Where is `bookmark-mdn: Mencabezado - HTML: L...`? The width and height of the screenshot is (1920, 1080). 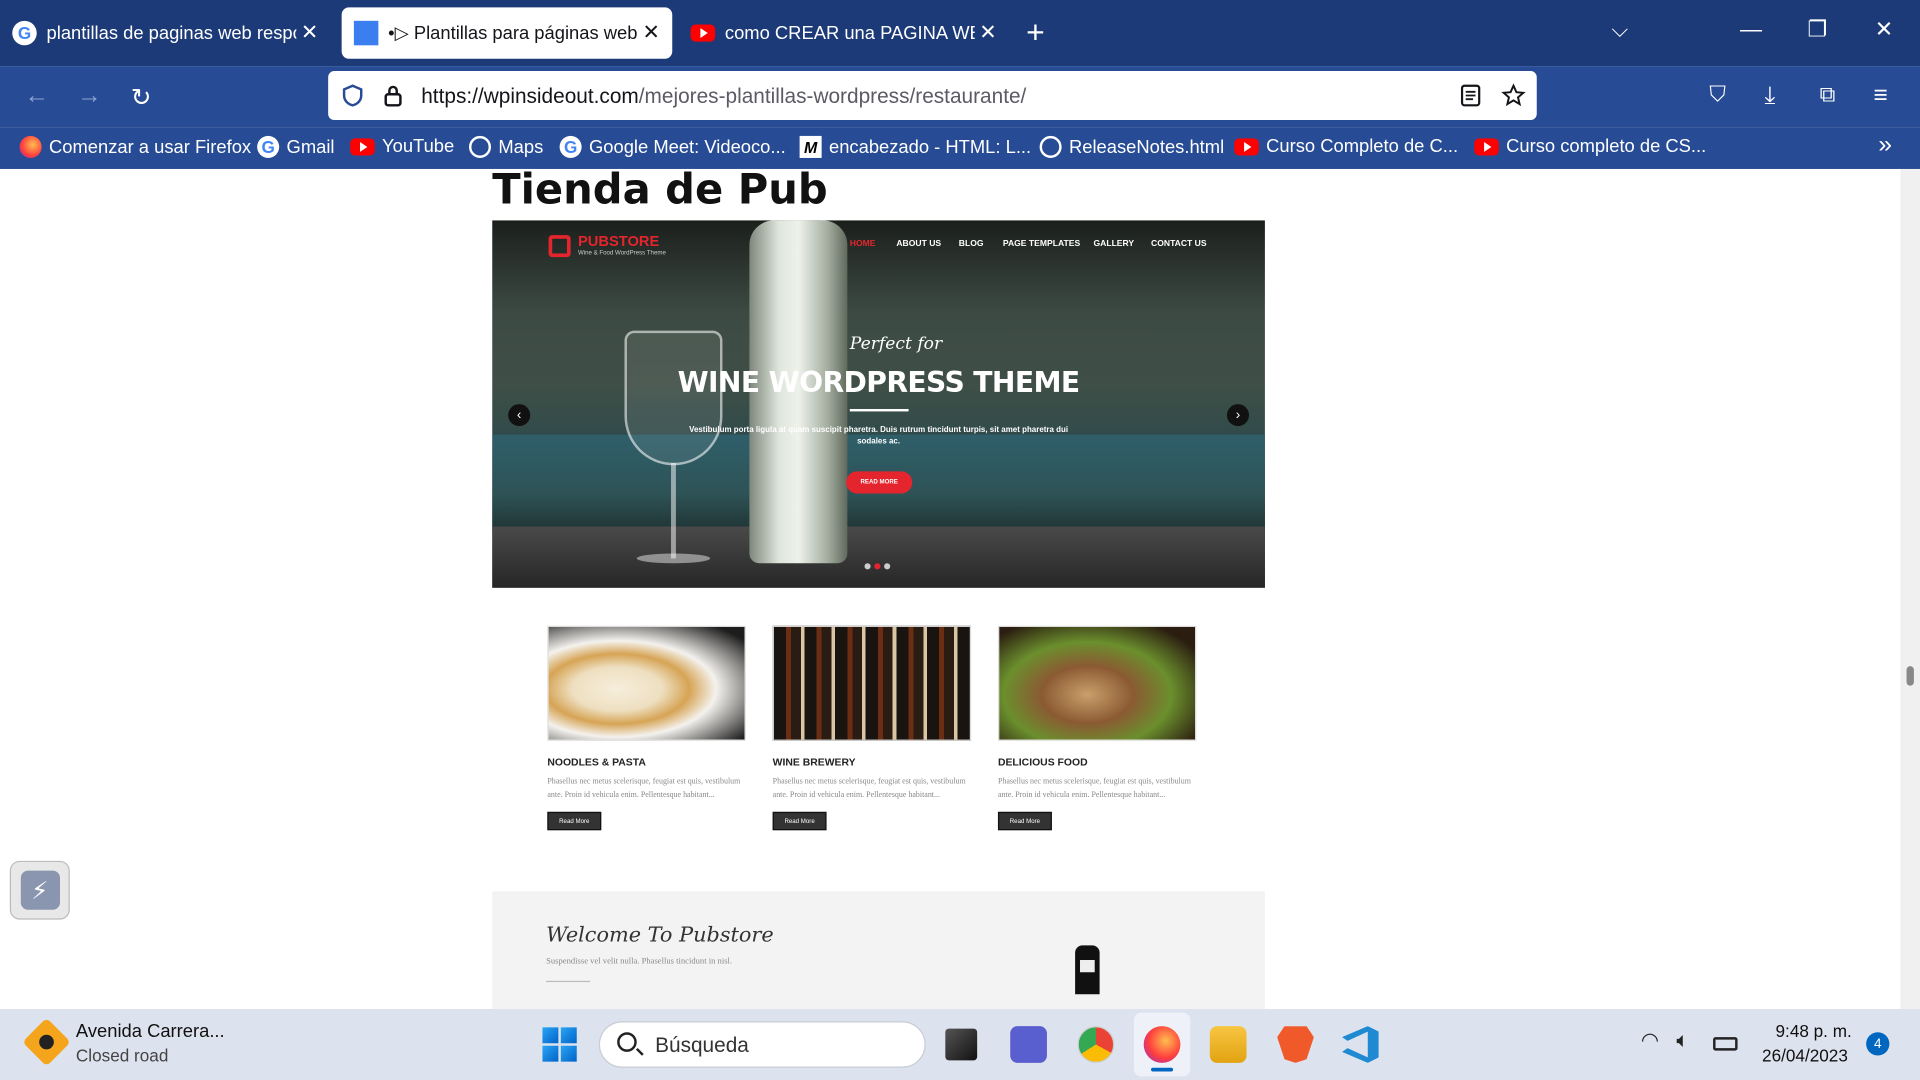 bookmark-mdn: Mencabezado - HTML: L... is located at coordinates (915, 146).